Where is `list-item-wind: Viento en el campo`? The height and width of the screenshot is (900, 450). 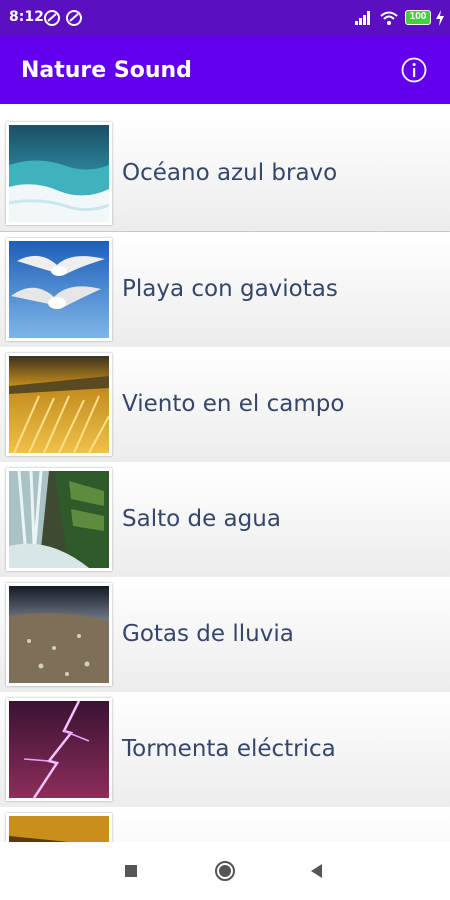
list-item-wind: Viento en el campo is located at coordinates (225, 405).